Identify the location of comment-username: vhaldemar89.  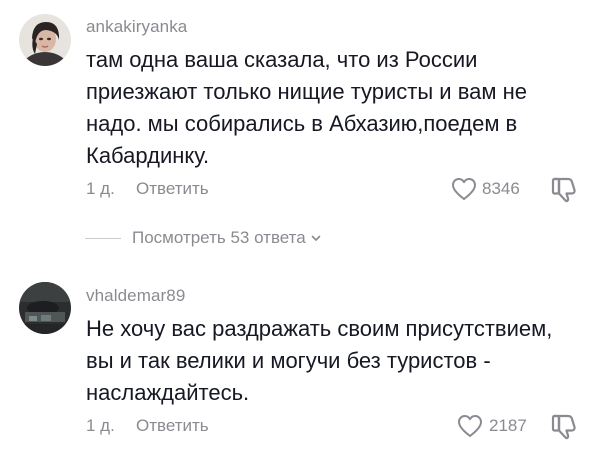
(135, 296).